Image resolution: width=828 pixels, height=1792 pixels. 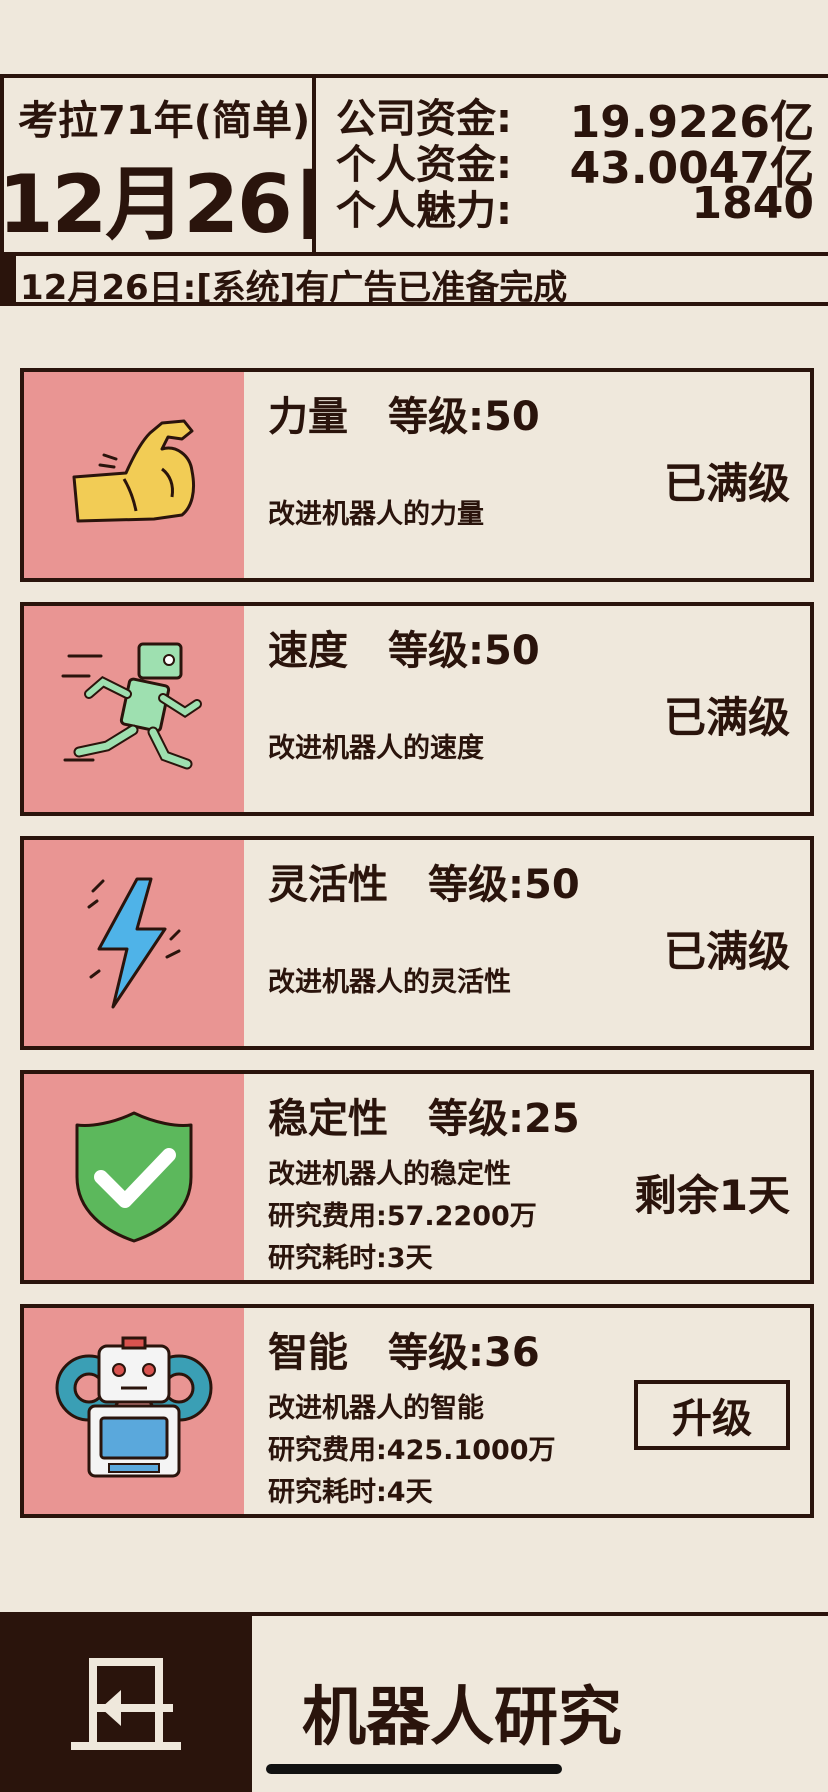 I want to click on agility-desc: 改进机器人的灵活性, so click(x=389, y=982).